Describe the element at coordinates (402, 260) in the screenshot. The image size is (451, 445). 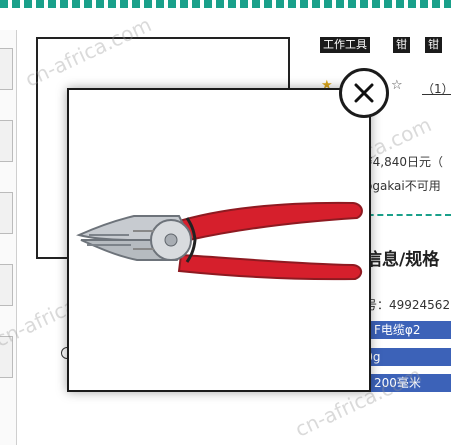
I see `spec-section-title: 信息/规格` at that location.